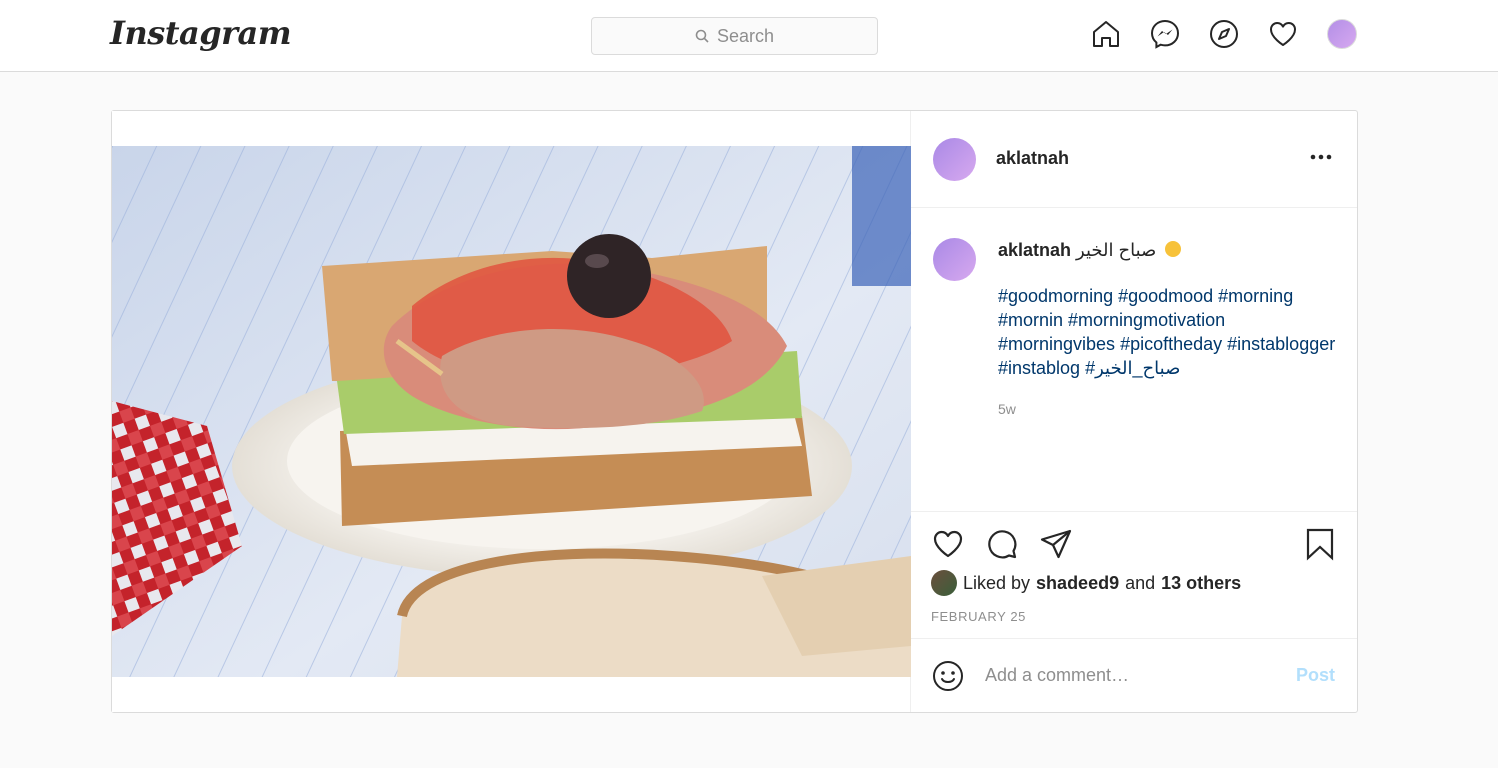  What do you see at coordinates (954, 159) in the screenshot?
I see `author-avatar` at bounding box center [954, 159].